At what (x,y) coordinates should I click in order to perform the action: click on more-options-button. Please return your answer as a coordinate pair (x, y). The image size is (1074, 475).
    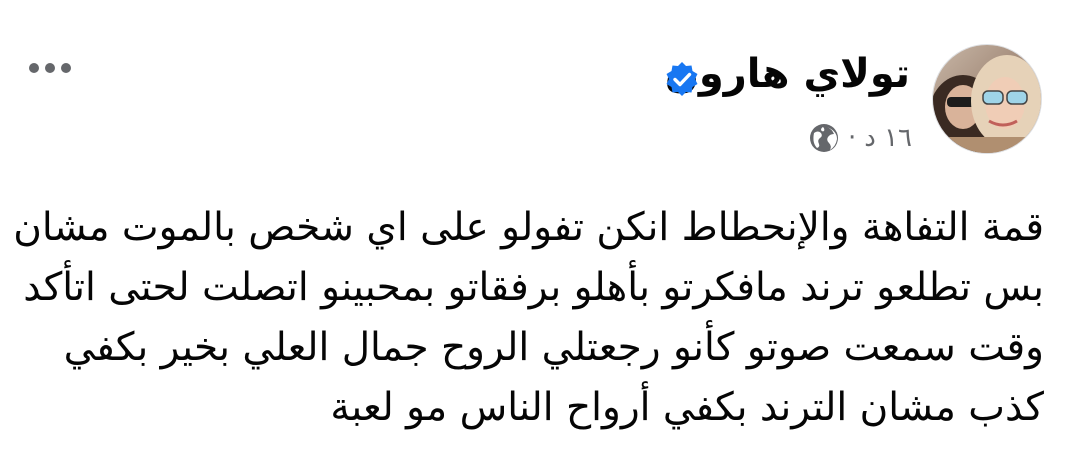
    Looking at the image, I should click on (50, 68).